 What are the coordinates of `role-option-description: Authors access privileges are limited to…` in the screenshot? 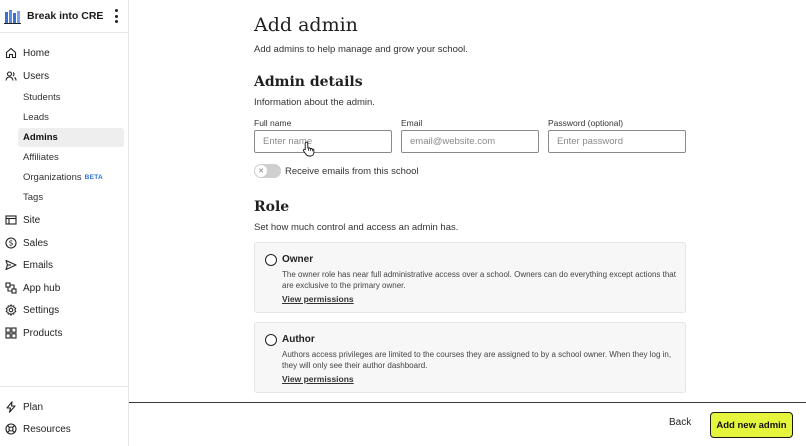 It's located at (477, 360).